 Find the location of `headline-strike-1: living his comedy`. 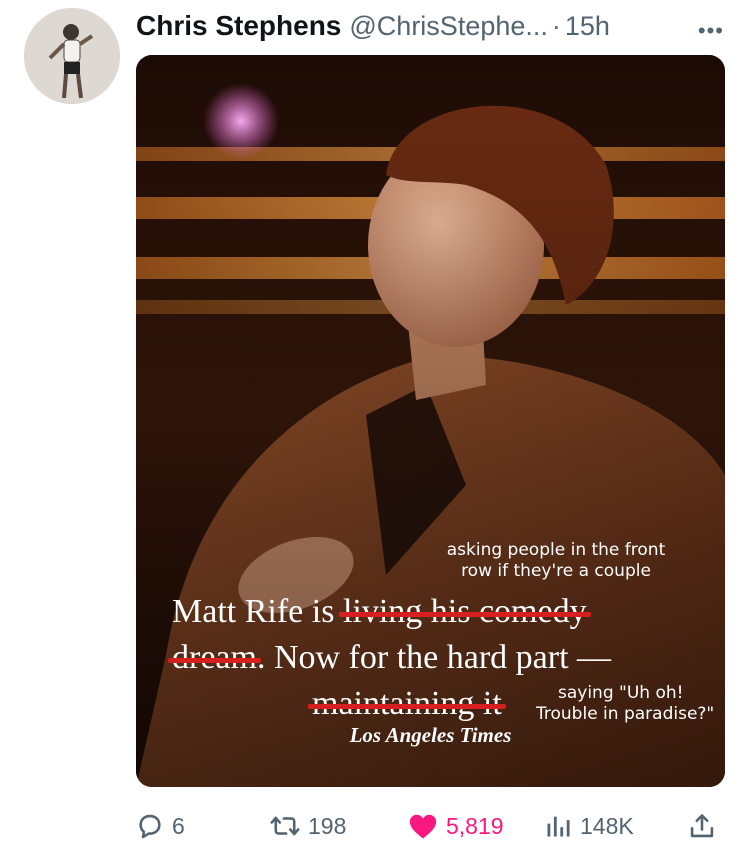

headline-strike-1: living his comedy is located at coordinates (464, 611).